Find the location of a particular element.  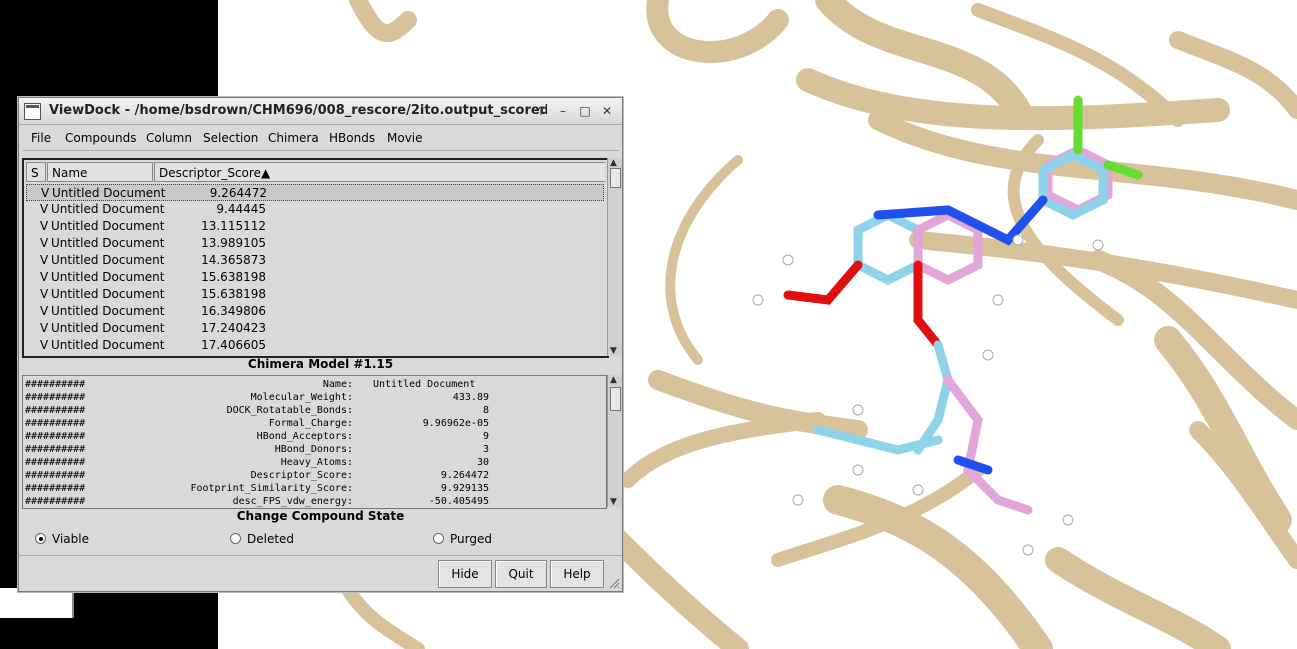

table-row: V Untitled Document 17.240423 is located at coordinates (315, 328).